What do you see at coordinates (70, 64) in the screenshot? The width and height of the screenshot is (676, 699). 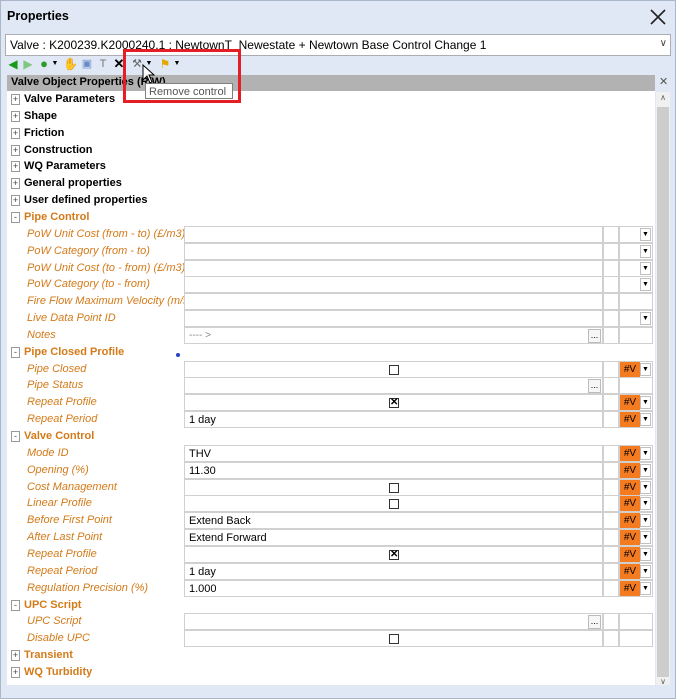 I see `pointer-hand-icon: ✋` at bounding box center [70, 64].